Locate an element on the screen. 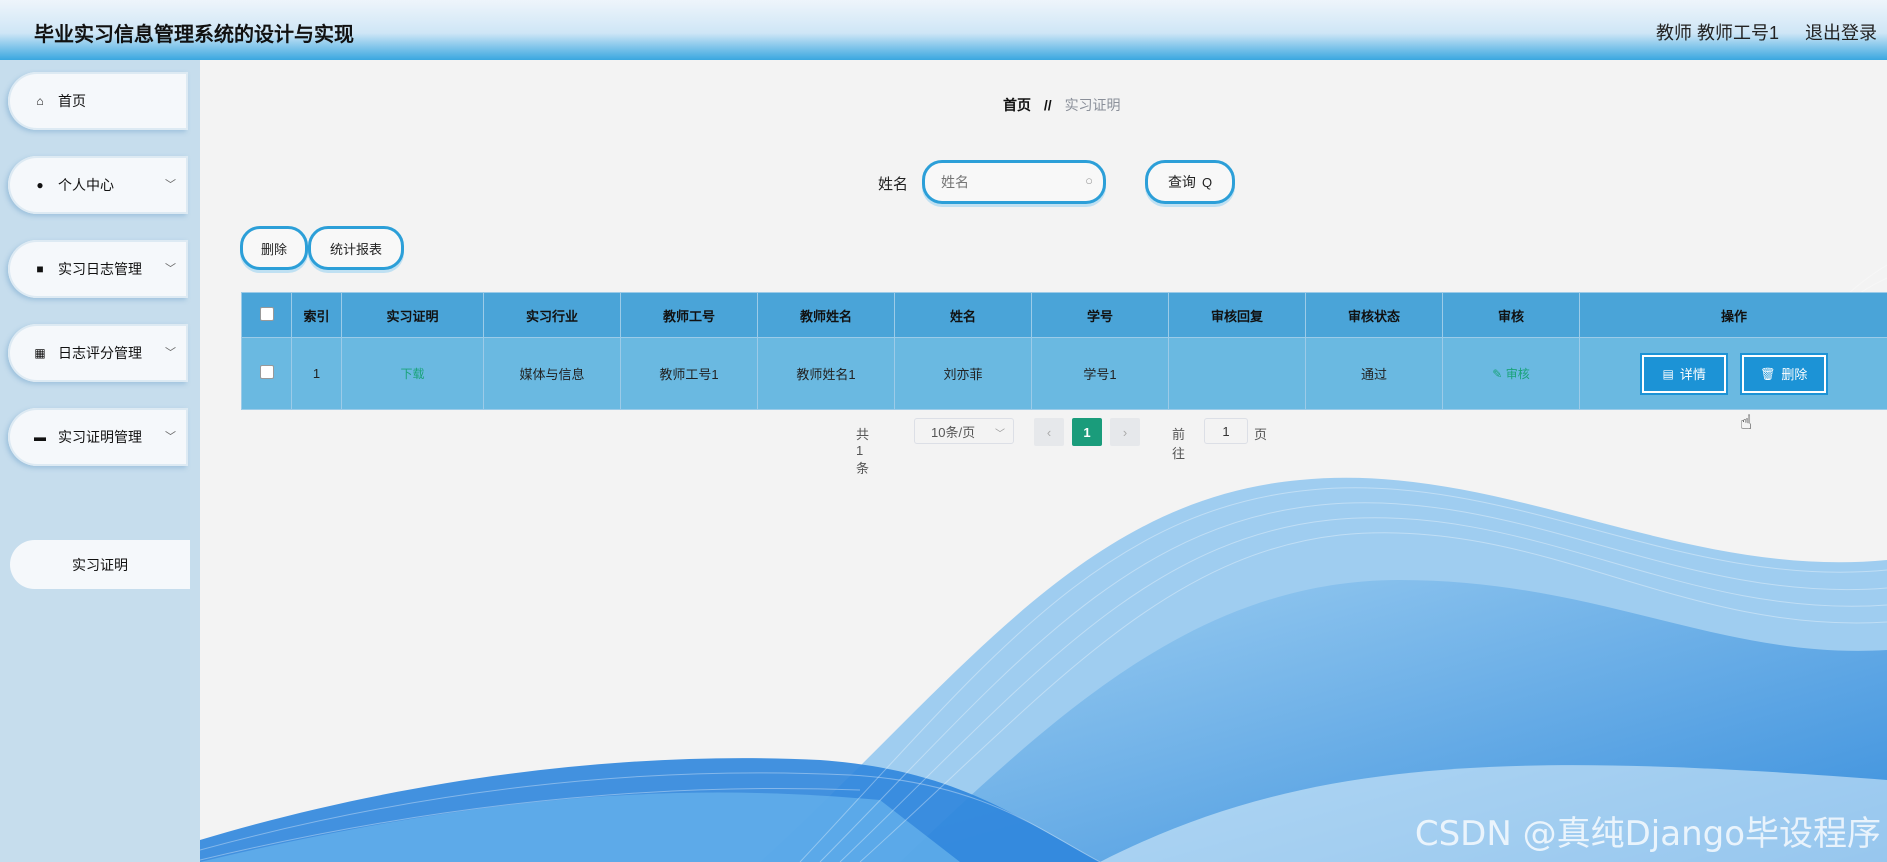 This screenshot has height=862, width=1887. breadcrumb: 首页 // 实习证明 is located at coordinates (1062, 105).